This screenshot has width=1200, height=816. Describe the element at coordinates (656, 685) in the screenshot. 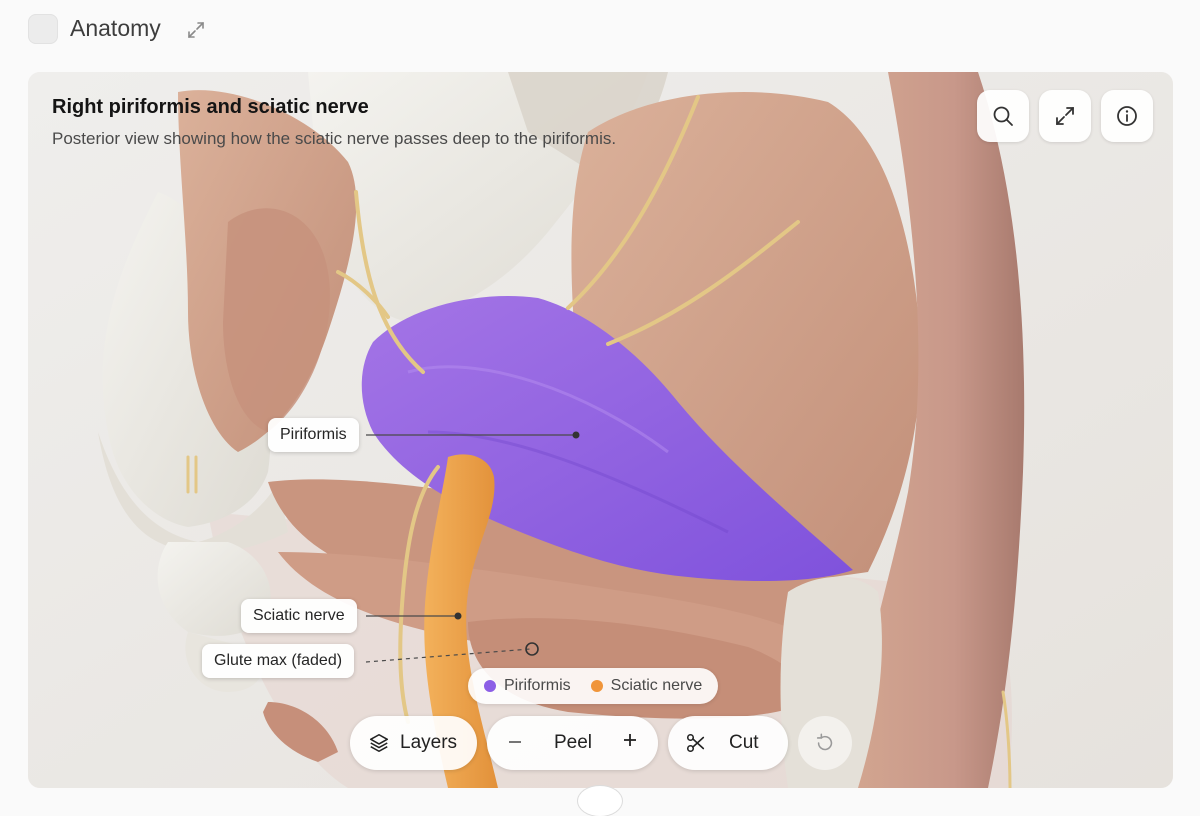

I see `legend-label: Sciatic nerve` at that location.